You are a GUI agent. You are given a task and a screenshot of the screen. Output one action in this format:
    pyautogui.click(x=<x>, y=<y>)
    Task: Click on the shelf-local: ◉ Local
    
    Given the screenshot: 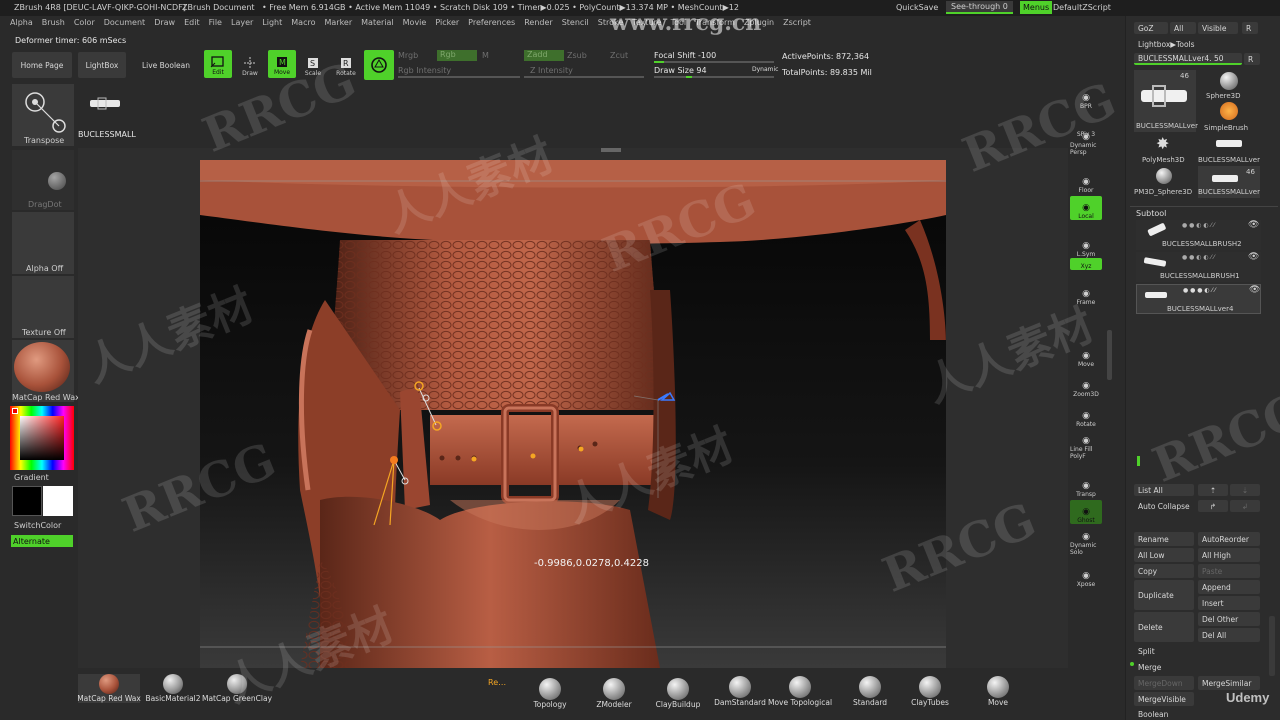 What is the action you would take?
    pyautogui.click(x=1086, y=208)
    